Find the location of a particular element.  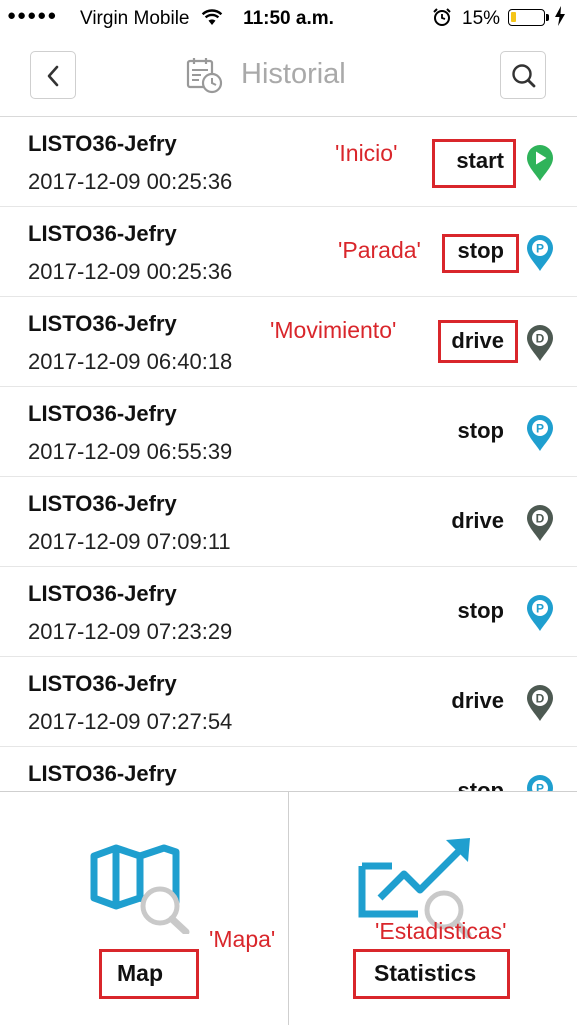

search-button is located at coordinates (523, 75).